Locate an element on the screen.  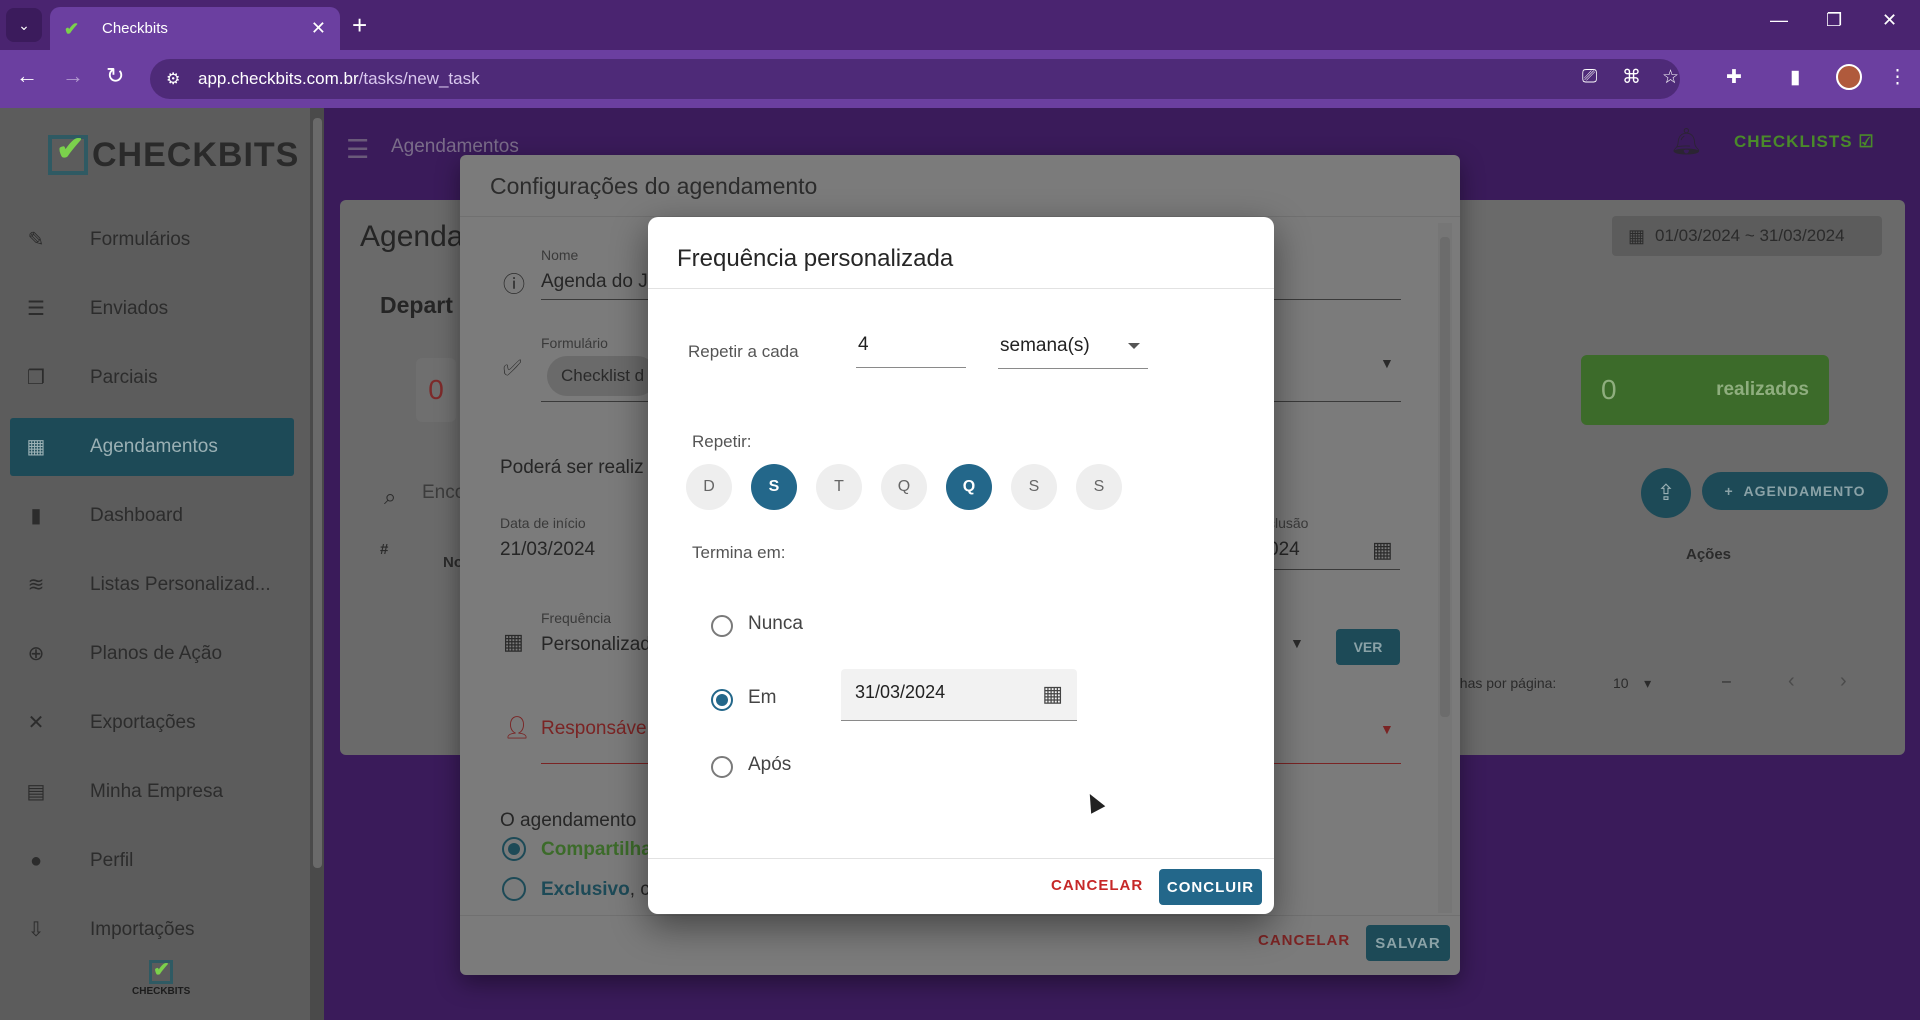
page-title: Agenda is located at coordinates (412, 236).